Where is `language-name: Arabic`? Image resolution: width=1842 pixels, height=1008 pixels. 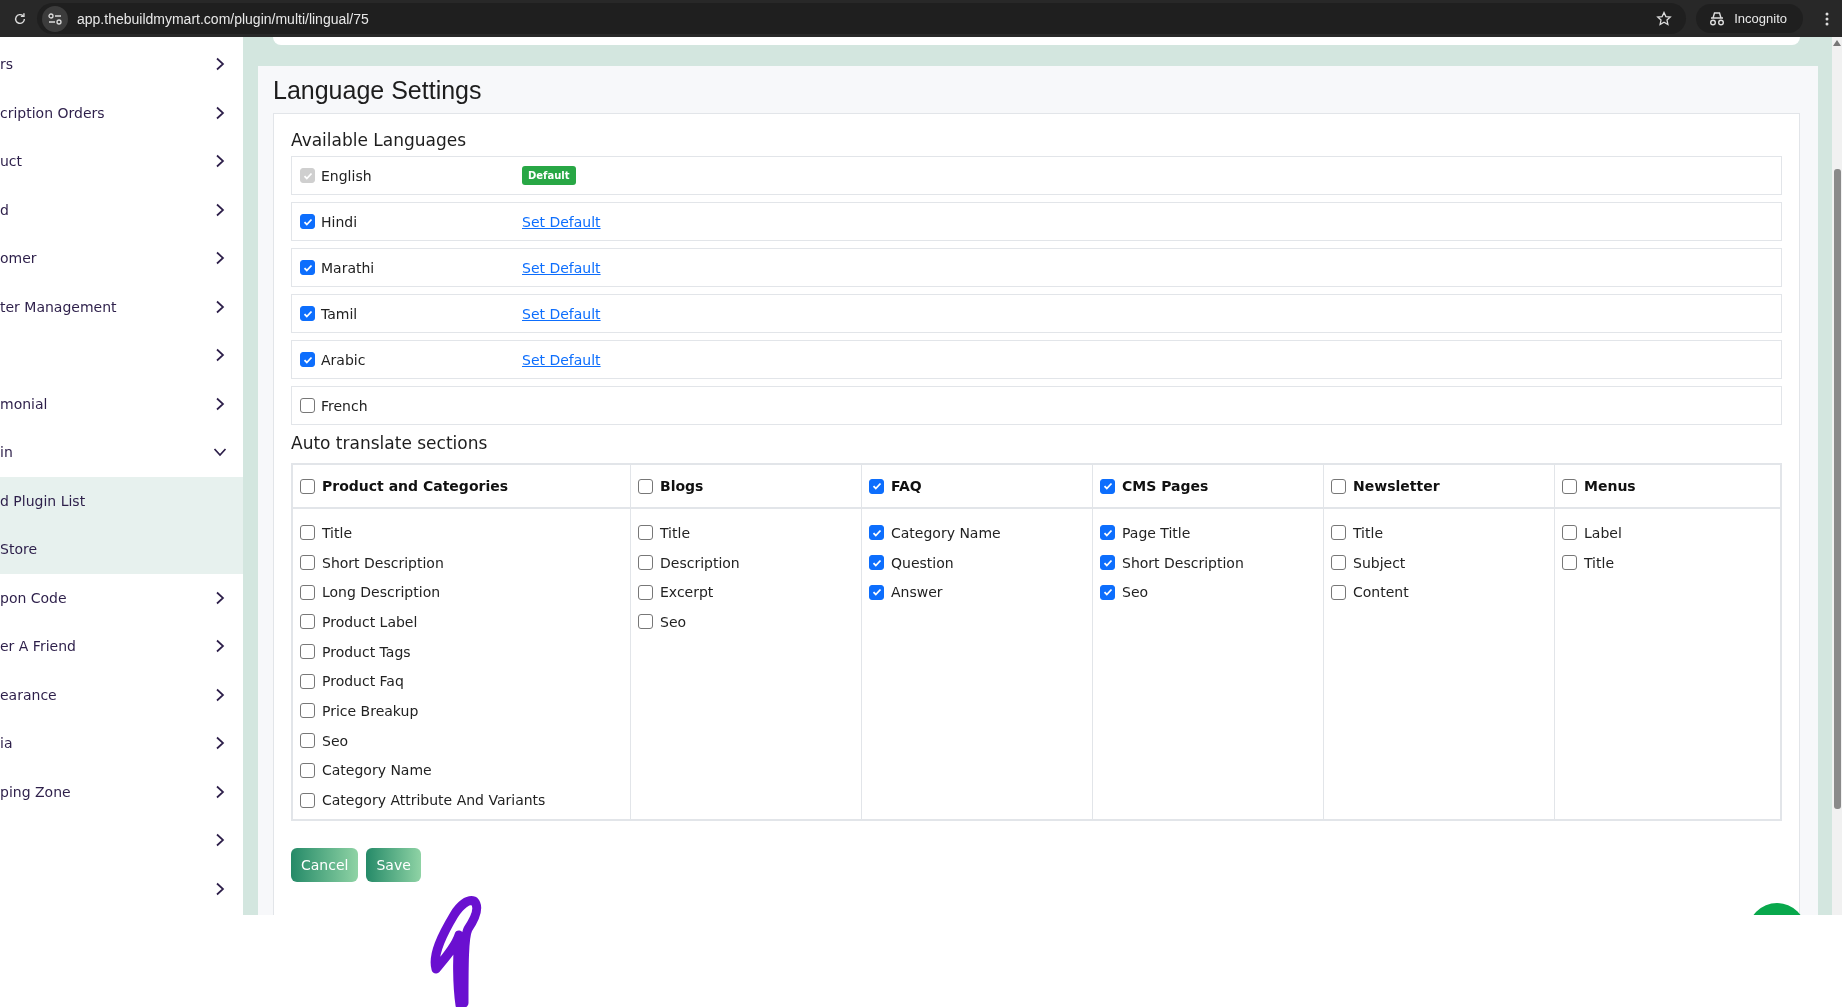
language-name: Arabic is located at coordinates (344, 359).